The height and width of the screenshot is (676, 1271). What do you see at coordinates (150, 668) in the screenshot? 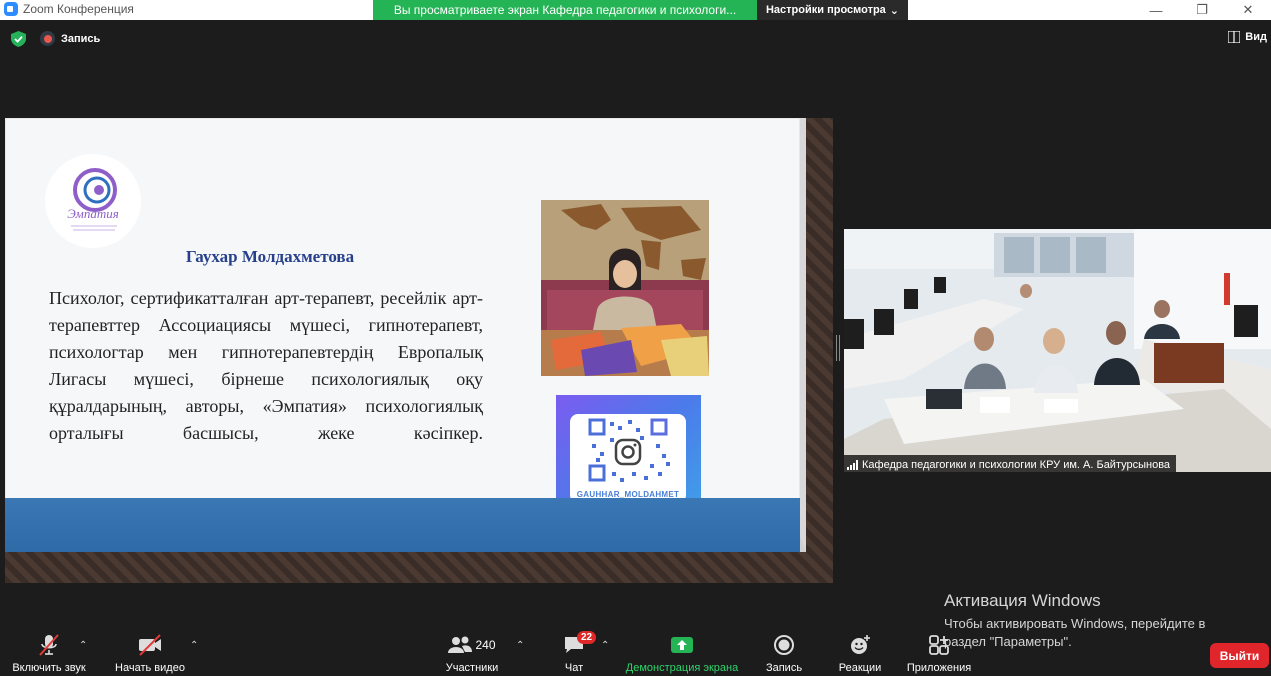
I see `start-video-label: Начать видео` at bounding box center [150, 668].